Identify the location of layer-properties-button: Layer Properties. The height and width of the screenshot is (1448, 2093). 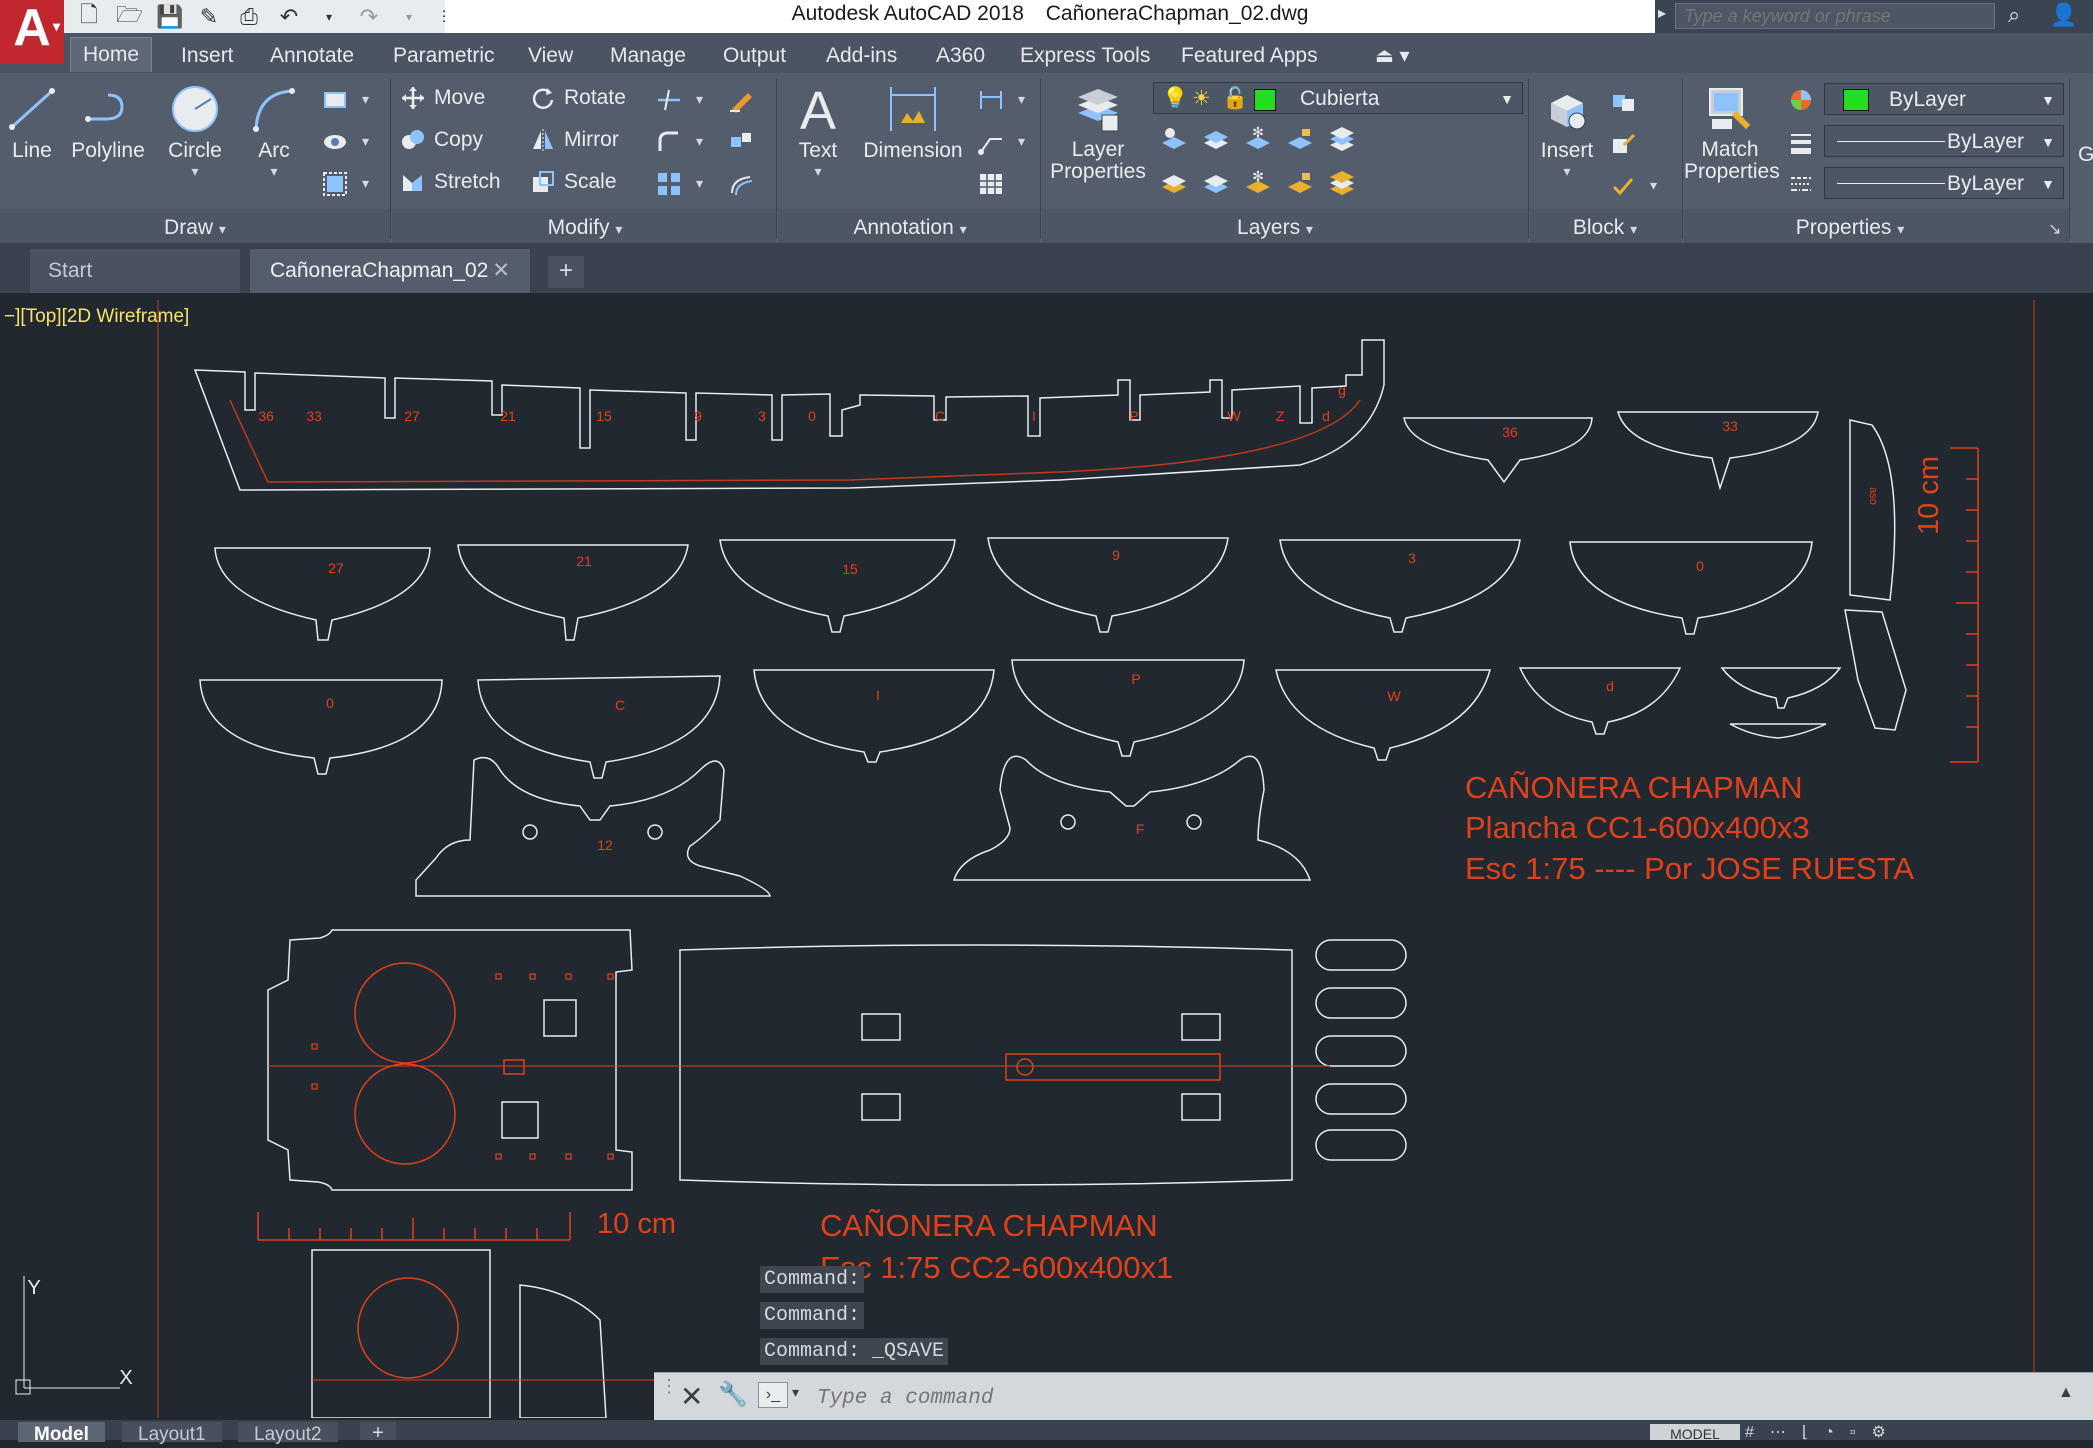
(1098, 133).